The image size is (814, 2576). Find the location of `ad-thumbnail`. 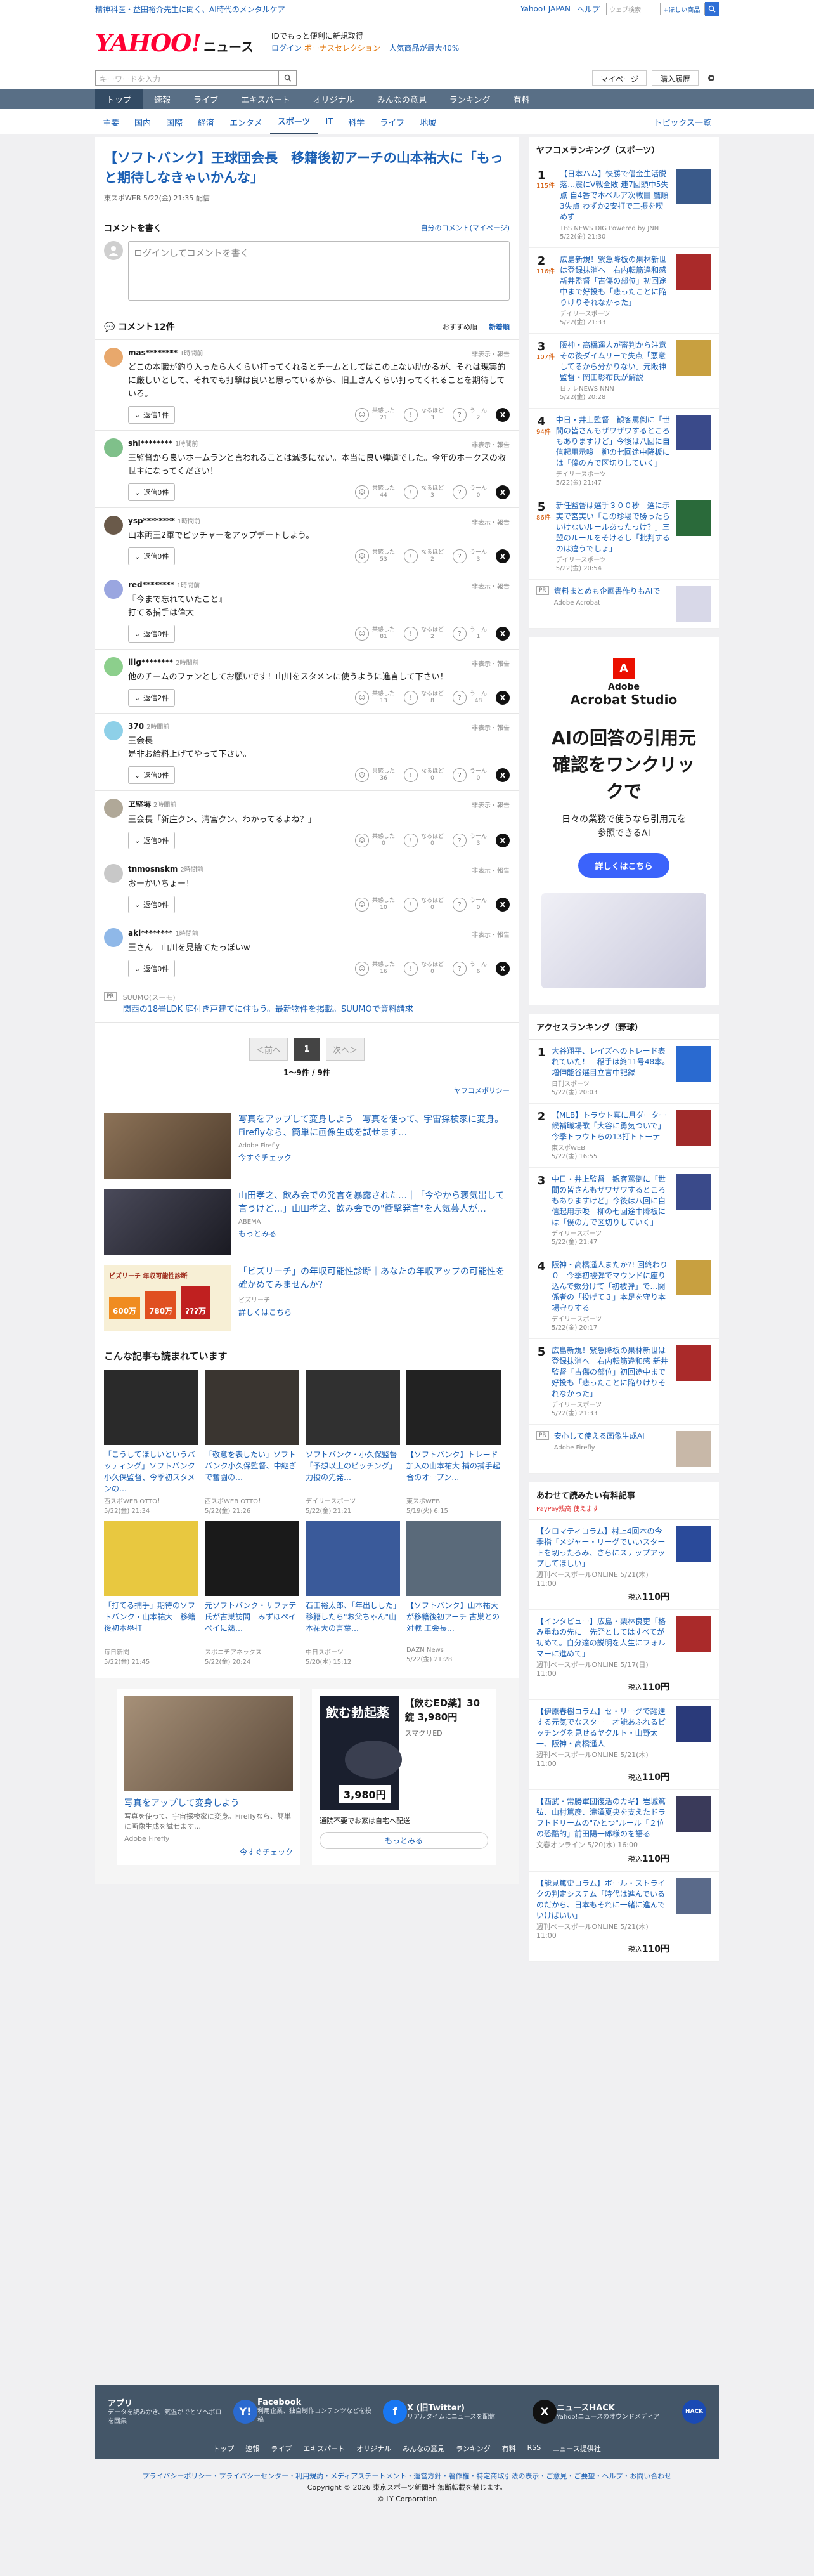

ad-thumbnail is located at coordinates (167, 1222).